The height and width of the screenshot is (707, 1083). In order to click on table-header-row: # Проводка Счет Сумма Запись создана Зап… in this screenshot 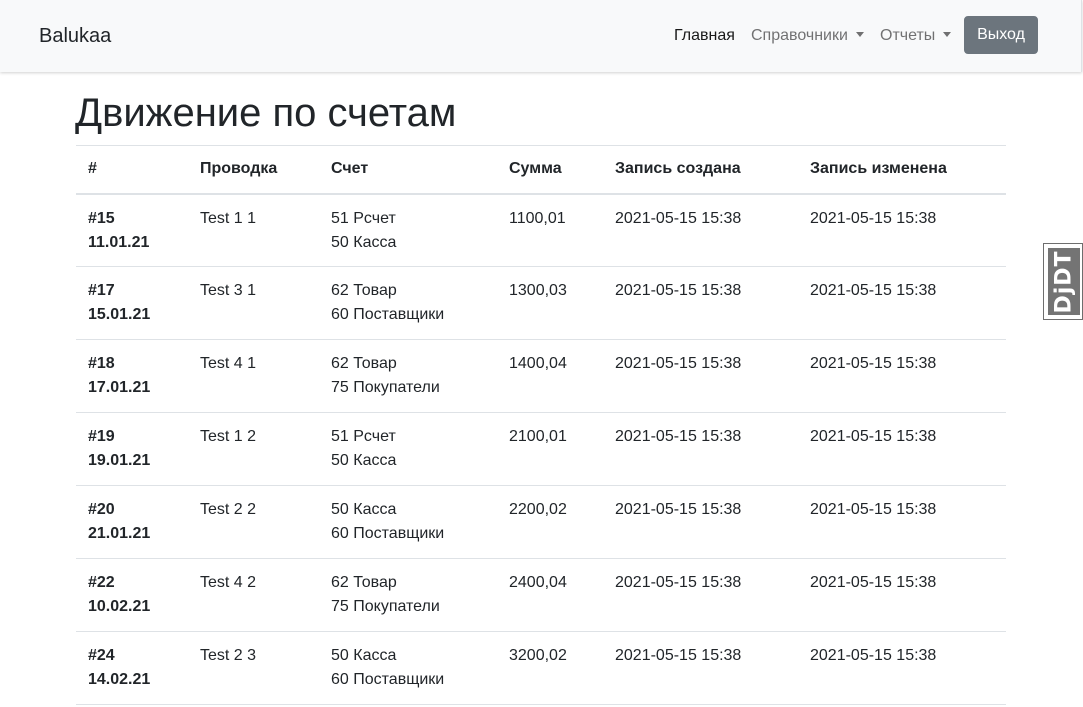, I will do `click(541, 170)`.